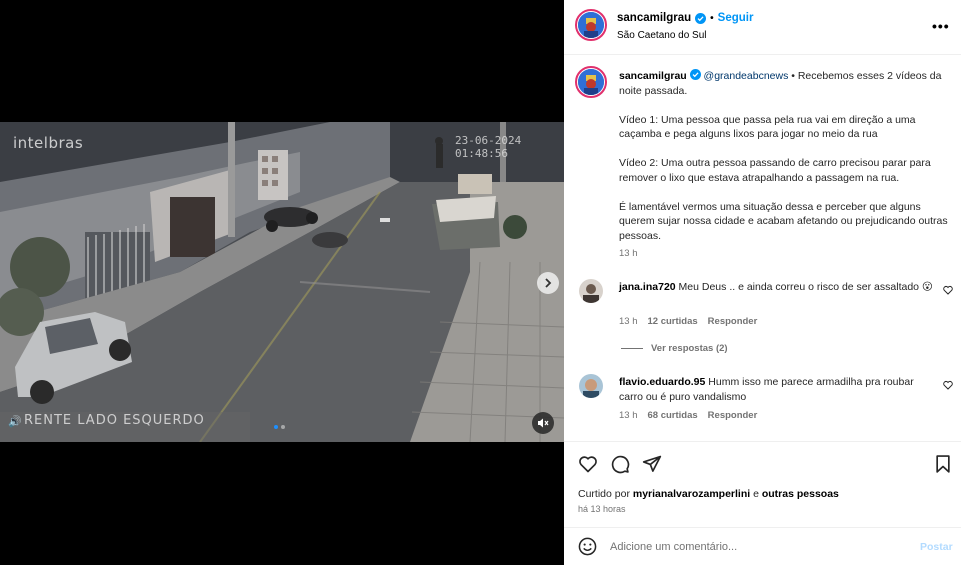 This screenshot has width=961, height=565. I want to click on comment-likes: 12 curtidas, so click(673, 321).